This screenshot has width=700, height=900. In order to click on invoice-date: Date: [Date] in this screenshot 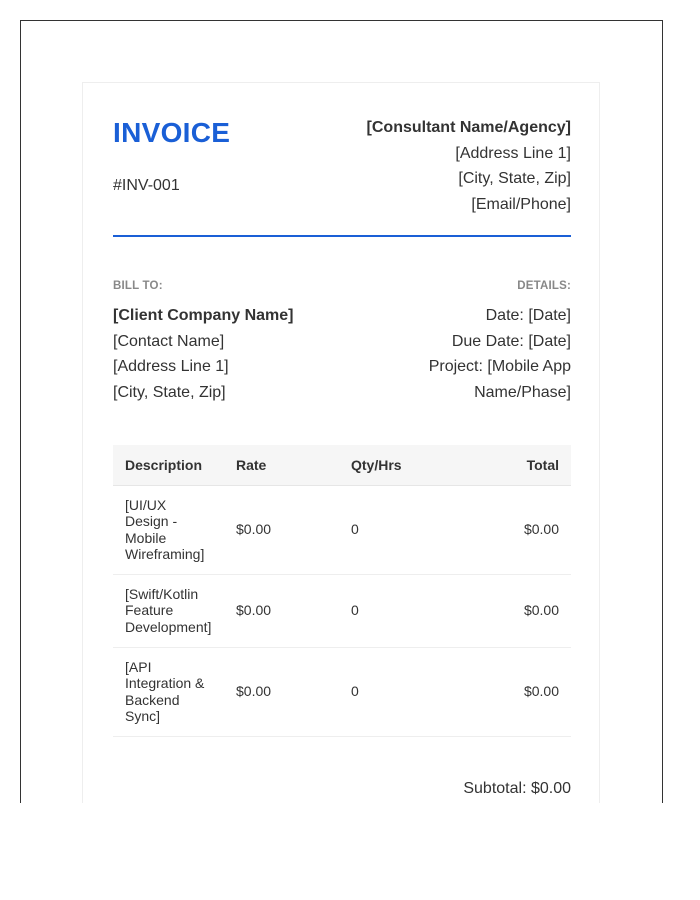, I will do `click(528, 315)`.